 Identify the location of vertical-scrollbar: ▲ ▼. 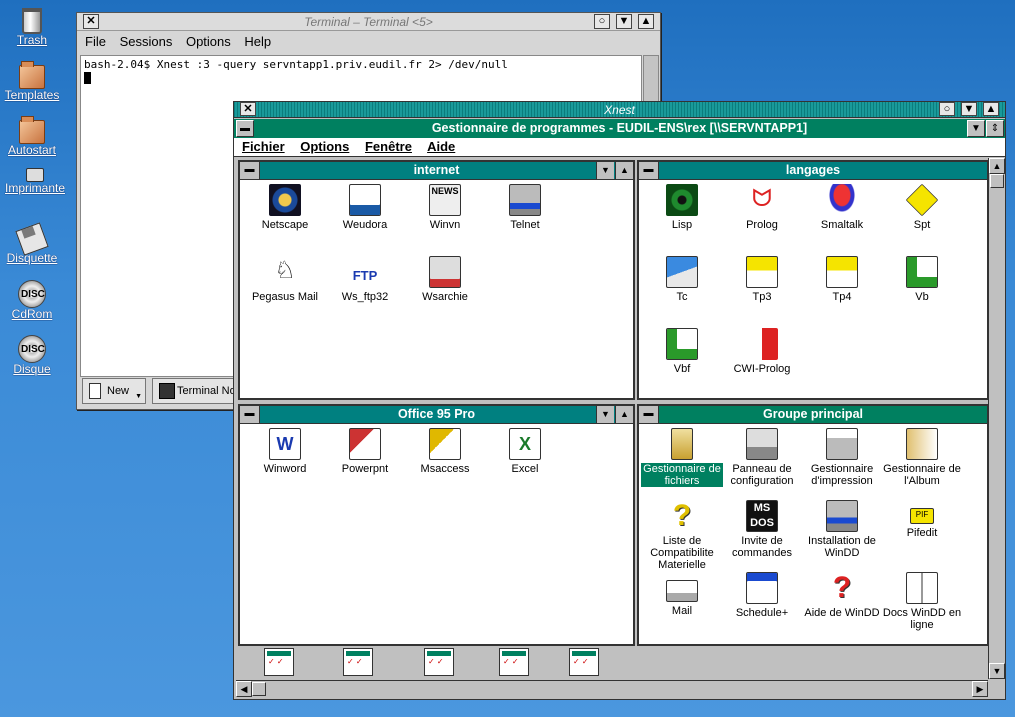
(996, 418).